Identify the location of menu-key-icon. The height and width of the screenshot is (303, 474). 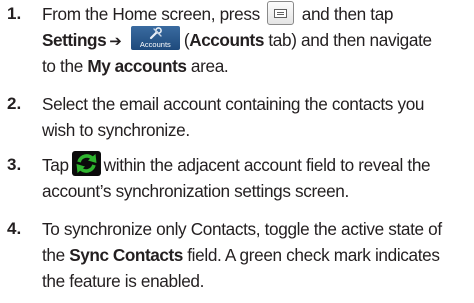
(281, 13).